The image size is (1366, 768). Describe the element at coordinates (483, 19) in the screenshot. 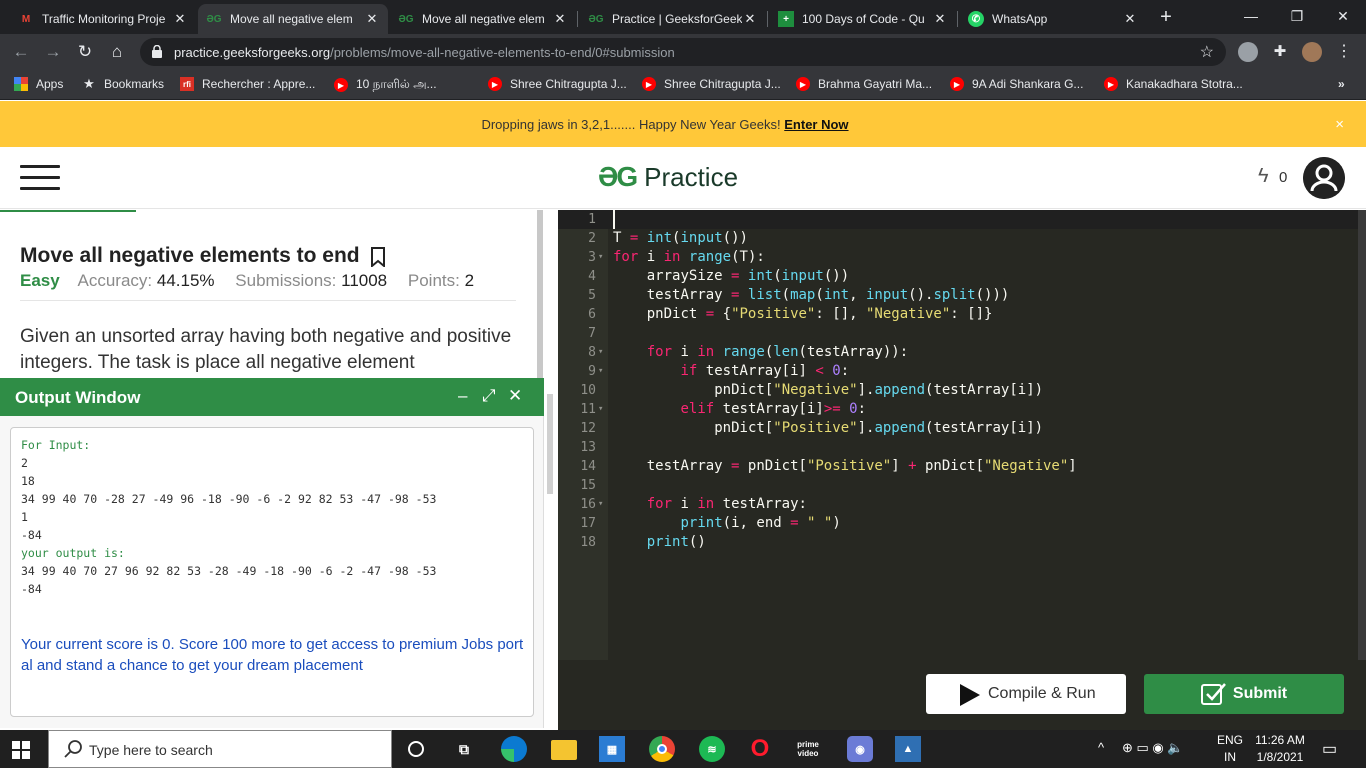

I see `tab-move-negative-2: ƏG Move all negative elem ✕` at that location.